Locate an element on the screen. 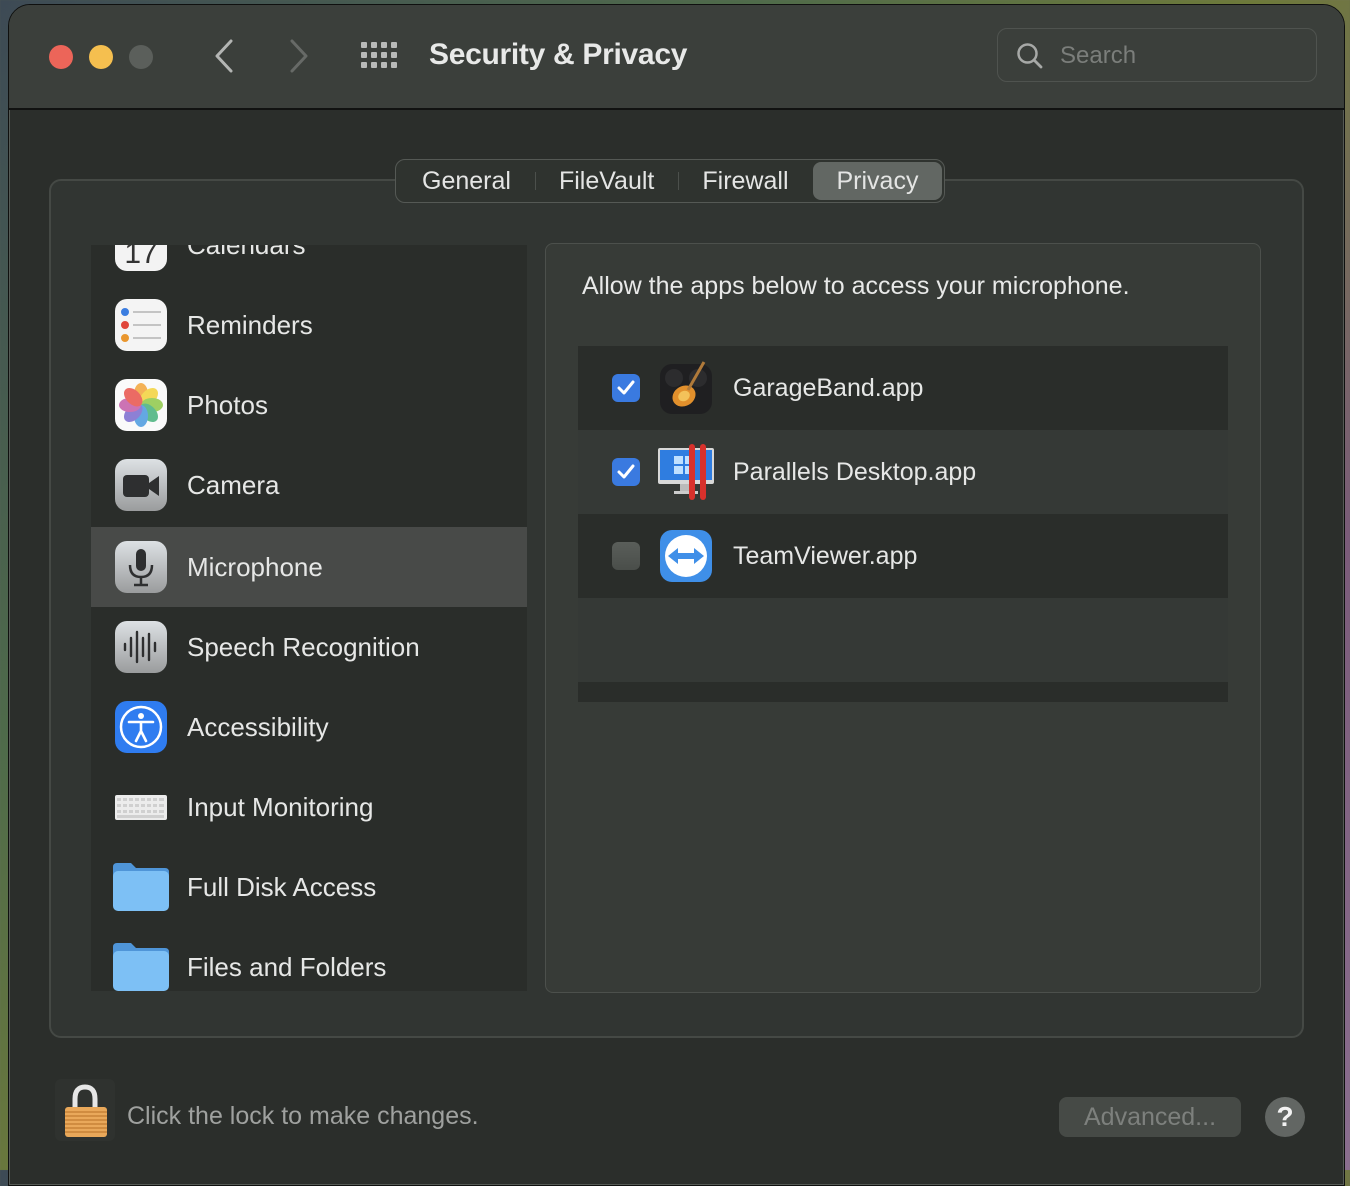 The image size is (1350, 1186). padlock-icon is located at coordinates (86, 1110).